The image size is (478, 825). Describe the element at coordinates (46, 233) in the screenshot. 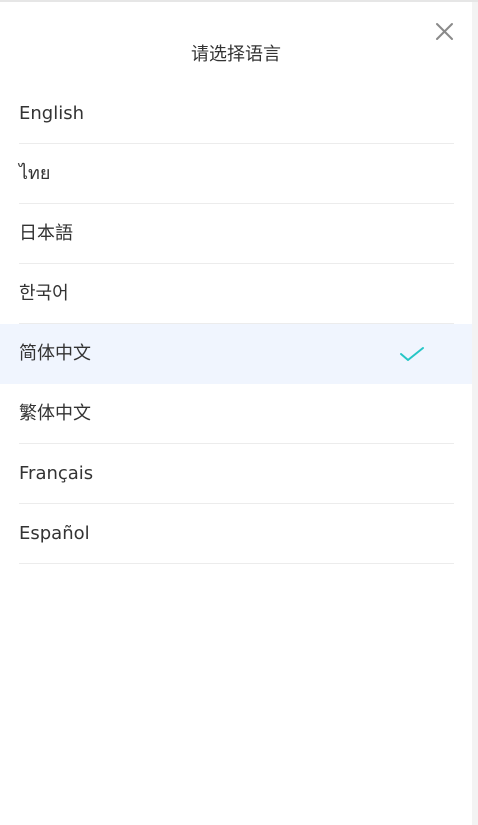

I see `language-label: 日本語` at that location.